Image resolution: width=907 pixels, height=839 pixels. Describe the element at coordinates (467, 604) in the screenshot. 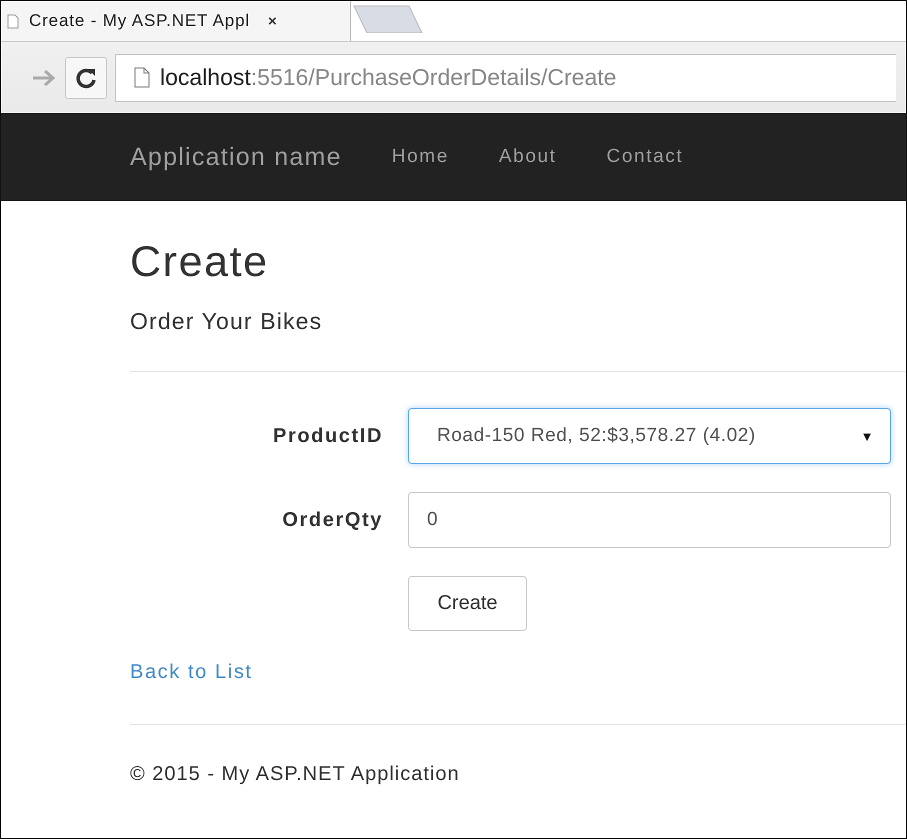

I see `create-button: Create` at that location.